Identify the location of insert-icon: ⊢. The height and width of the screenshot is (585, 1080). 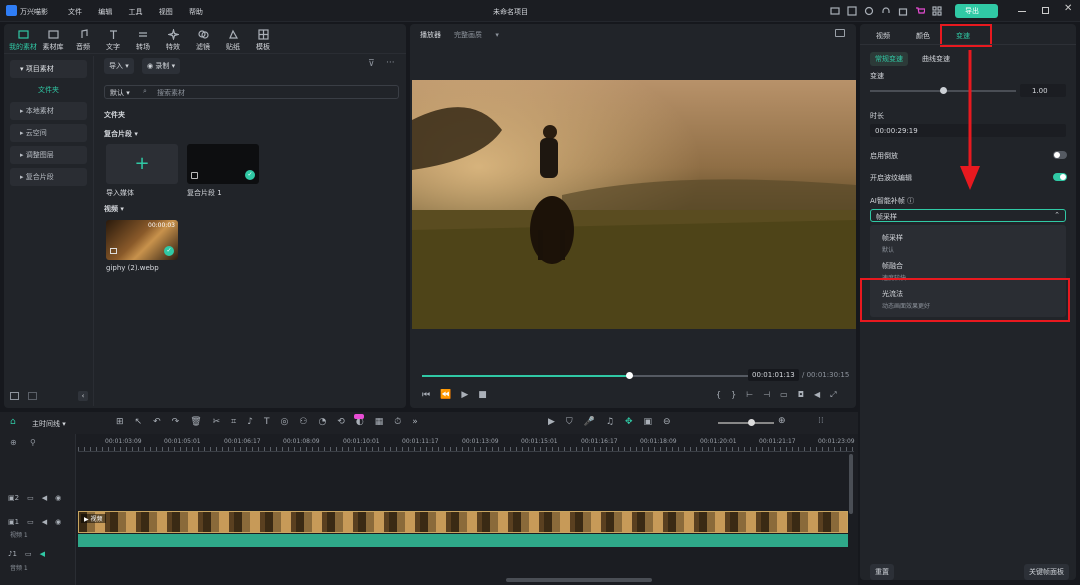
(749, 395).